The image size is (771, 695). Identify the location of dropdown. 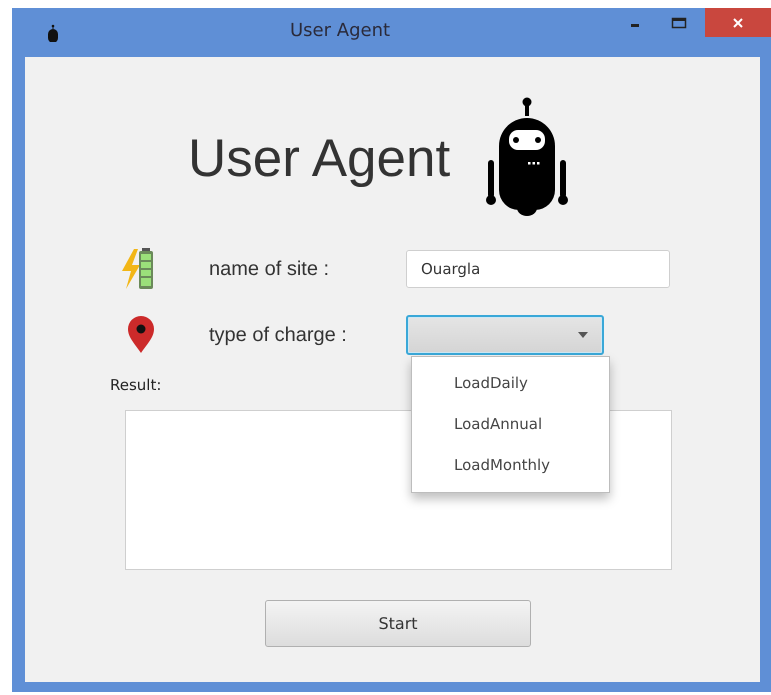
(505, 335).